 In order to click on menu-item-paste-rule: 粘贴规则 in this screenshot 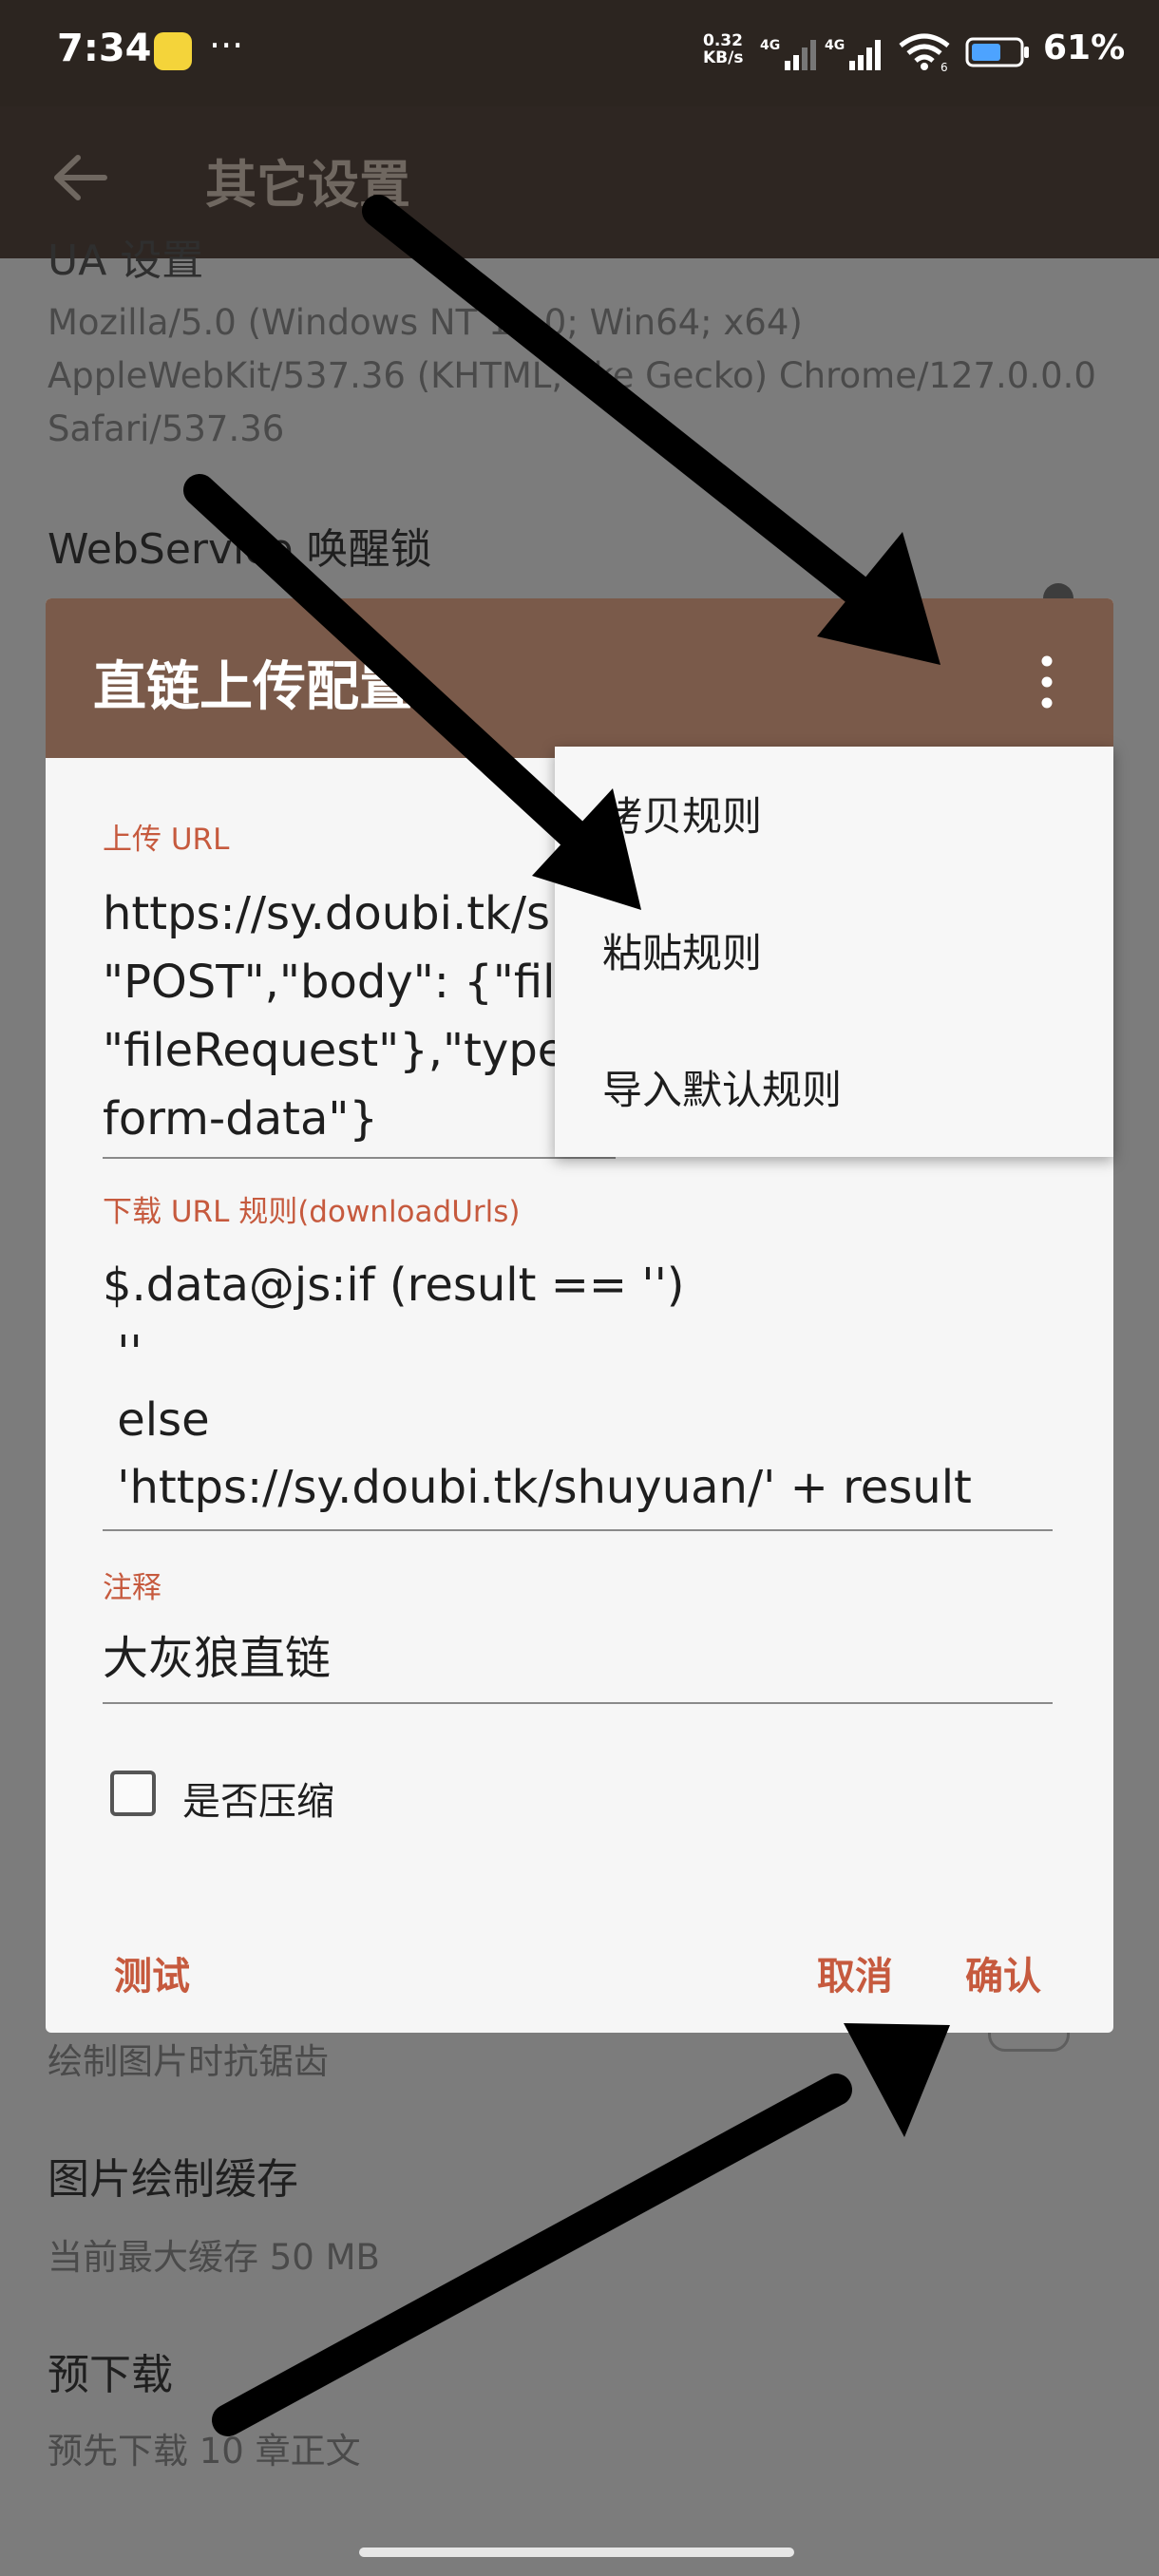, I will do `click(682, 950)`.